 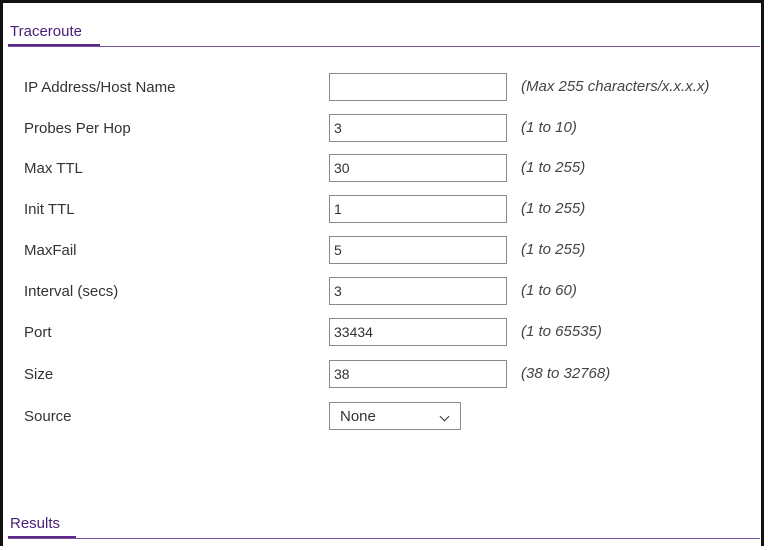 What do you see at coordinates (549, 127) in the screenshot?
I see `probes-per-hop-hint: (1 to 10)` at bounding box center [549, 127].